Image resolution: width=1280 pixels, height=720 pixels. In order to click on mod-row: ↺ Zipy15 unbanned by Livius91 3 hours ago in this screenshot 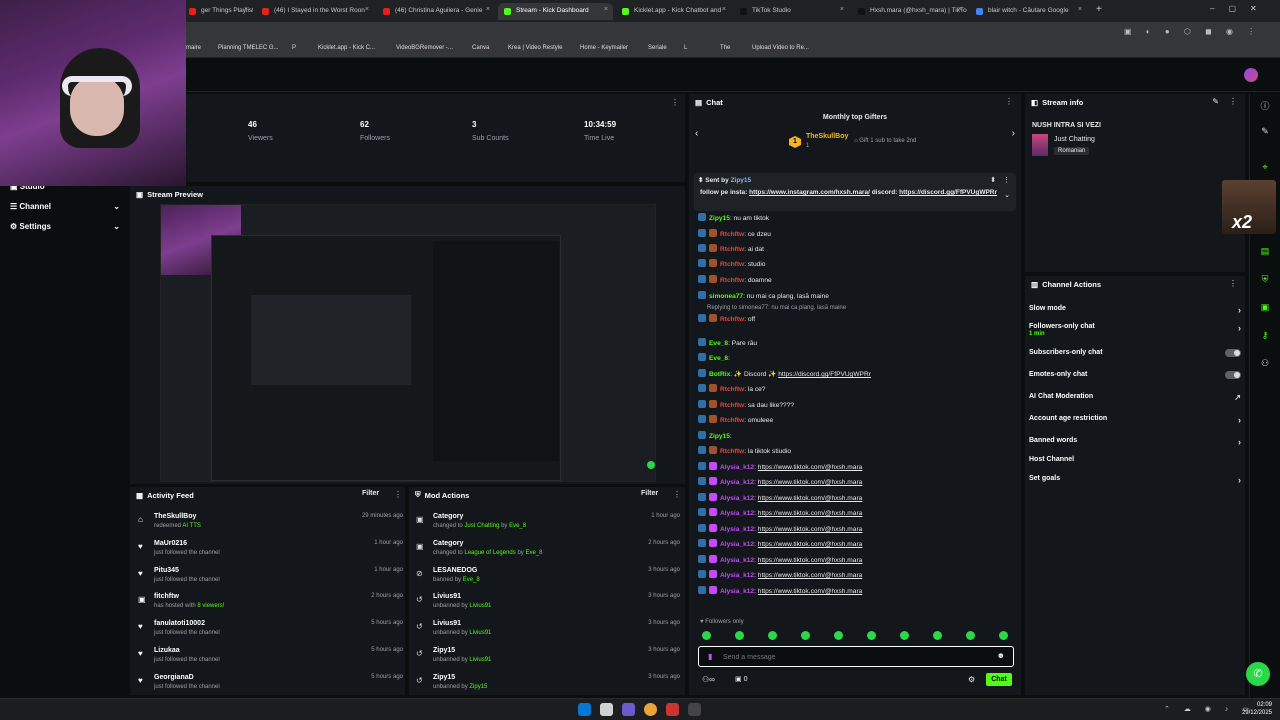, I will do `click(548, 660)`.